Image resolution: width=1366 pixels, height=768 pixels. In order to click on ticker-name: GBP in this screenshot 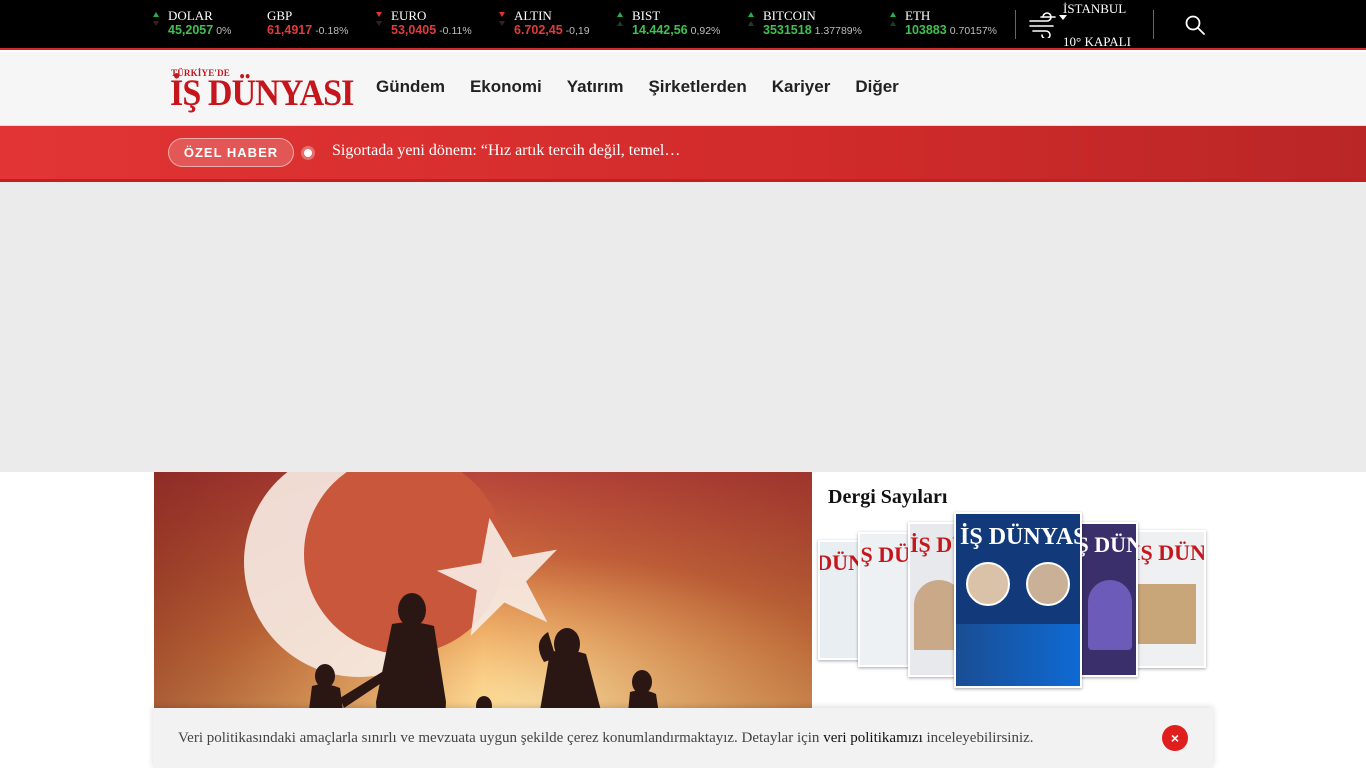, I will do `click(280, 15)`.